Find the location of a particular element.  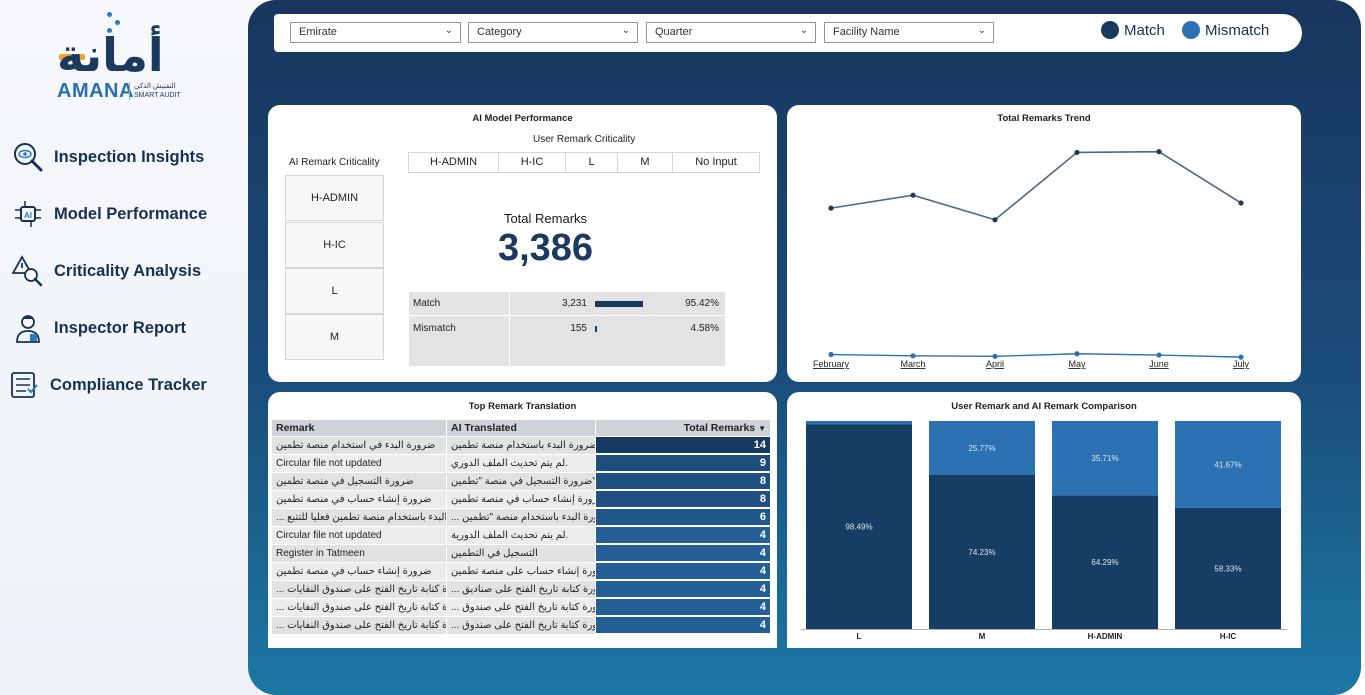

column-header: H-IC is located at coordinates (532, 162).